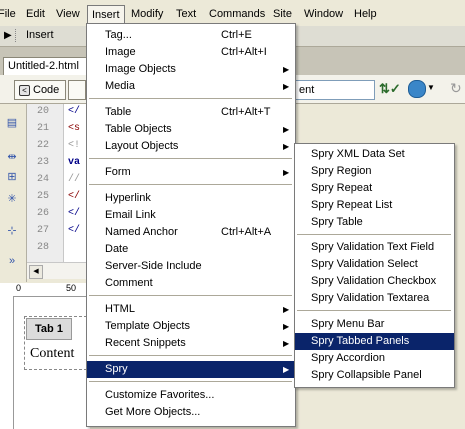  What do you see at coordinates (374, 222) in the screenshot?
I see `spry-table: Spry Table` at bounding box center [374, 222].